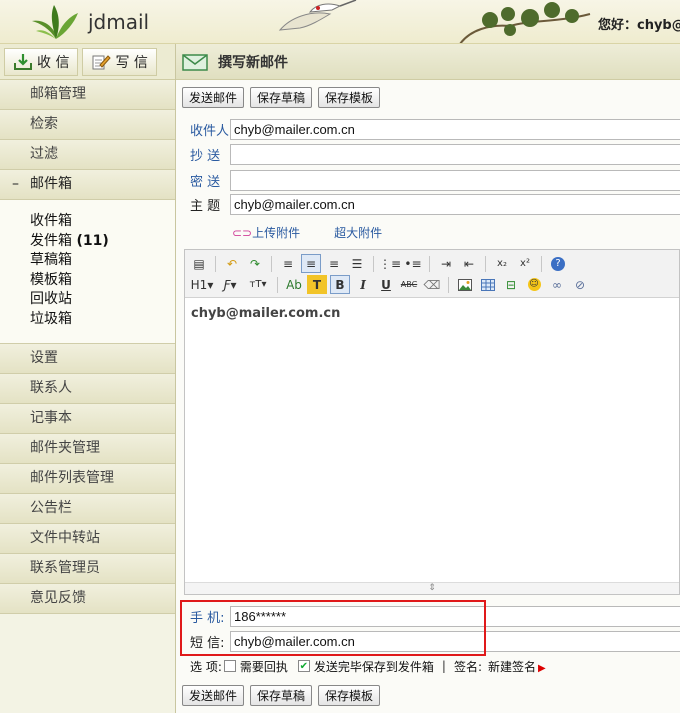 The image size is (680, 713). What do you see at coordinates (264, 666) in the screenshot?
I see `receipt-label: 需要回执` at bounding box center [264, 666].